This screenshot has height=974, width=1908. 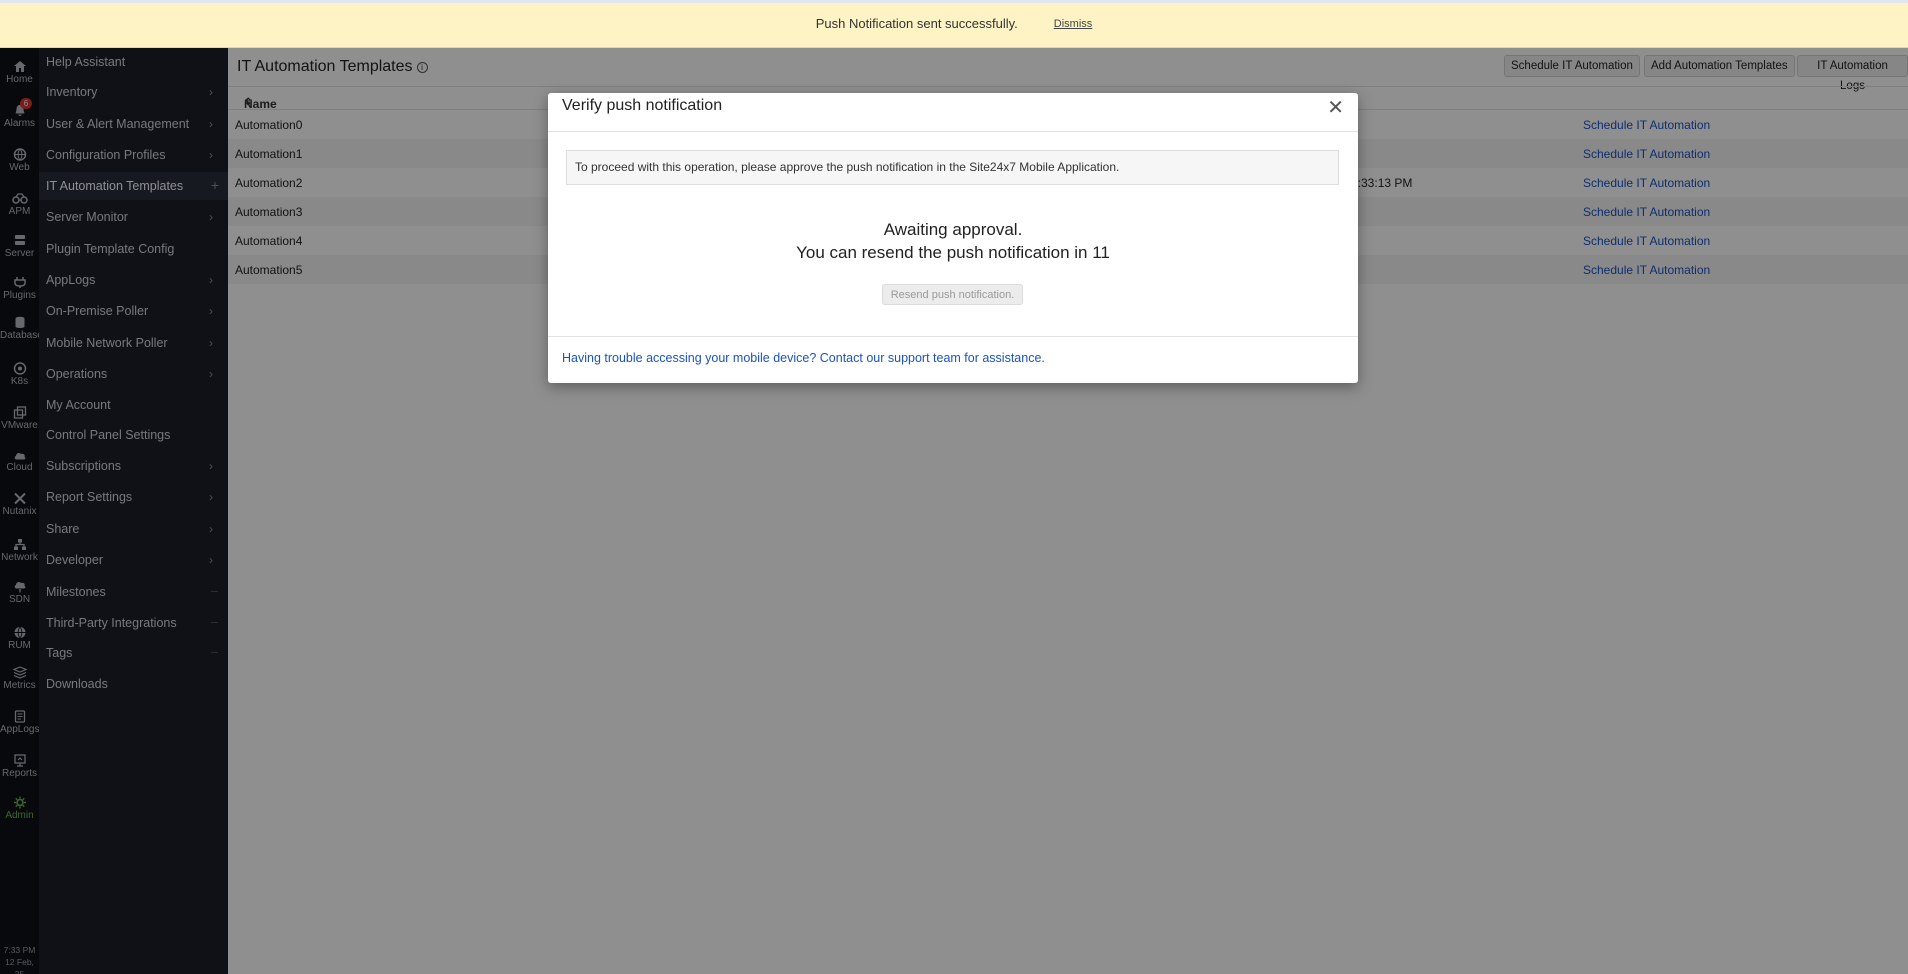 What do you see at coordinates (1335, 107) in the screenshot?
I see `close-icon: ✕` at bounding box center [1335, 107].